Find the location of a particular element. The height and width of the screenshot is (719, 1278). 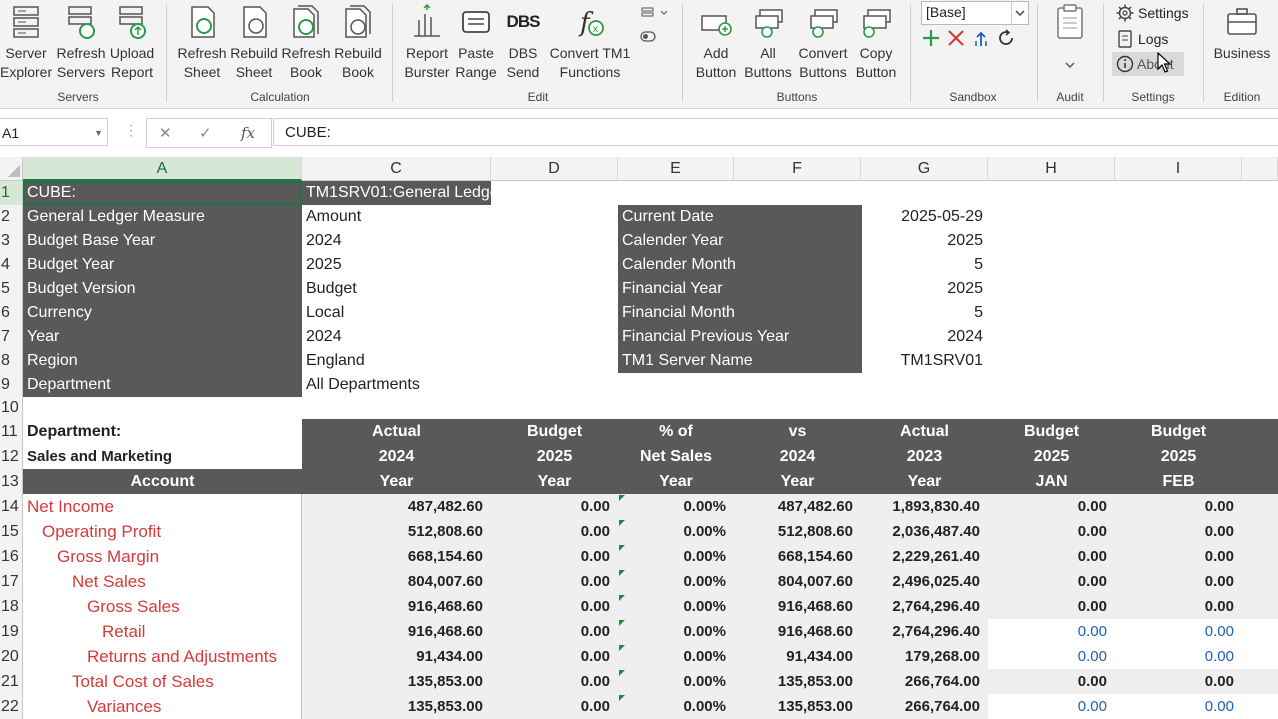

audit-button is located at coordinates (1070, 39).